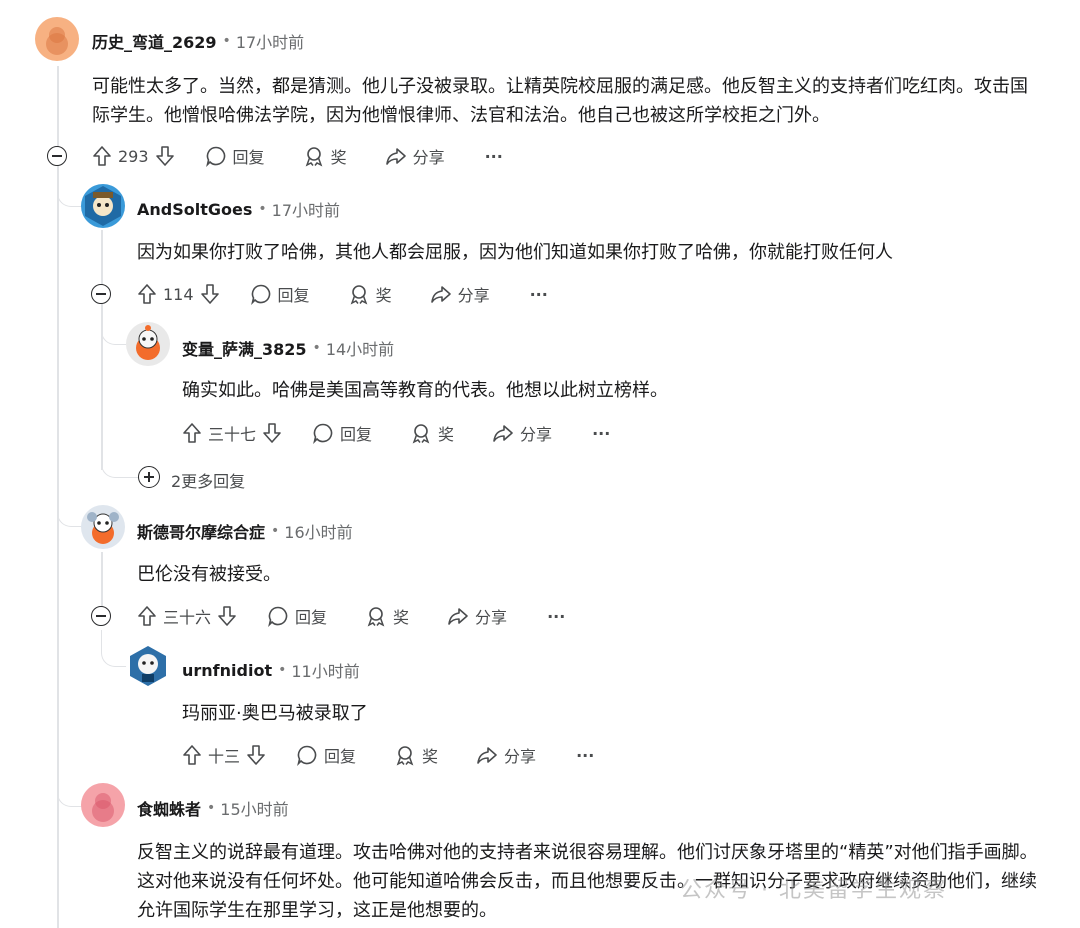  I want to click on comment-meta: 斯德哥尔摩综合症 • 16小时前, so click(245, 531).